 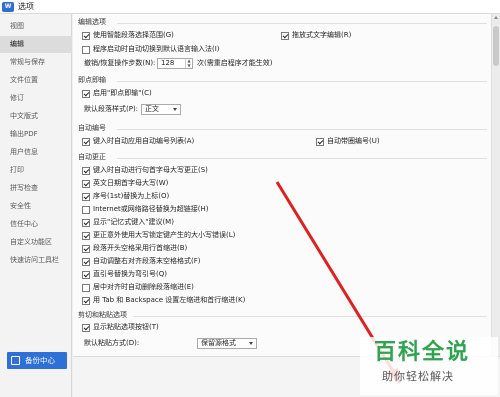 I want to click on autocorrect-item: 居中对齐时自动删除段落缩进(E), so click(x=138, y=287).